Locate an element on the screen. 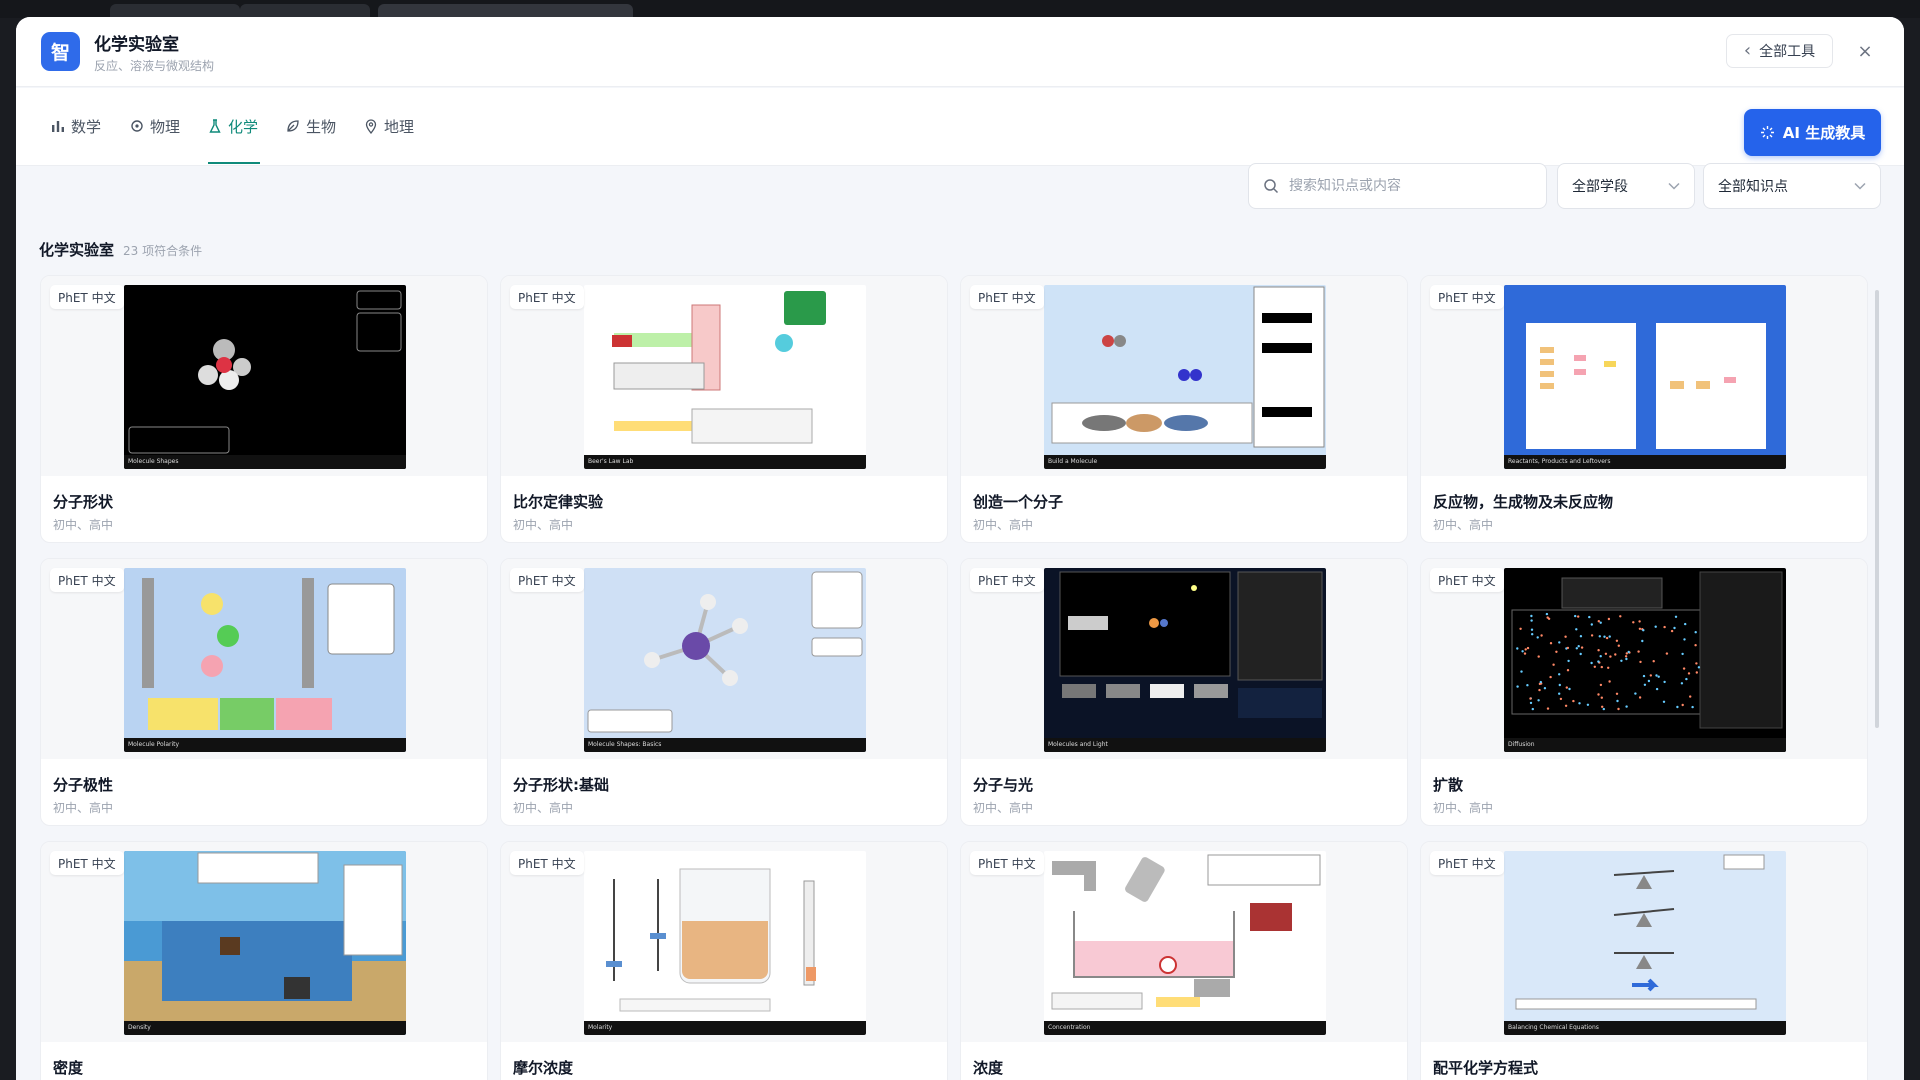  sim-card: Build a Molecule PhET 中文 创造一个分子 初中、高中 is located at coordinates (1184, 409).